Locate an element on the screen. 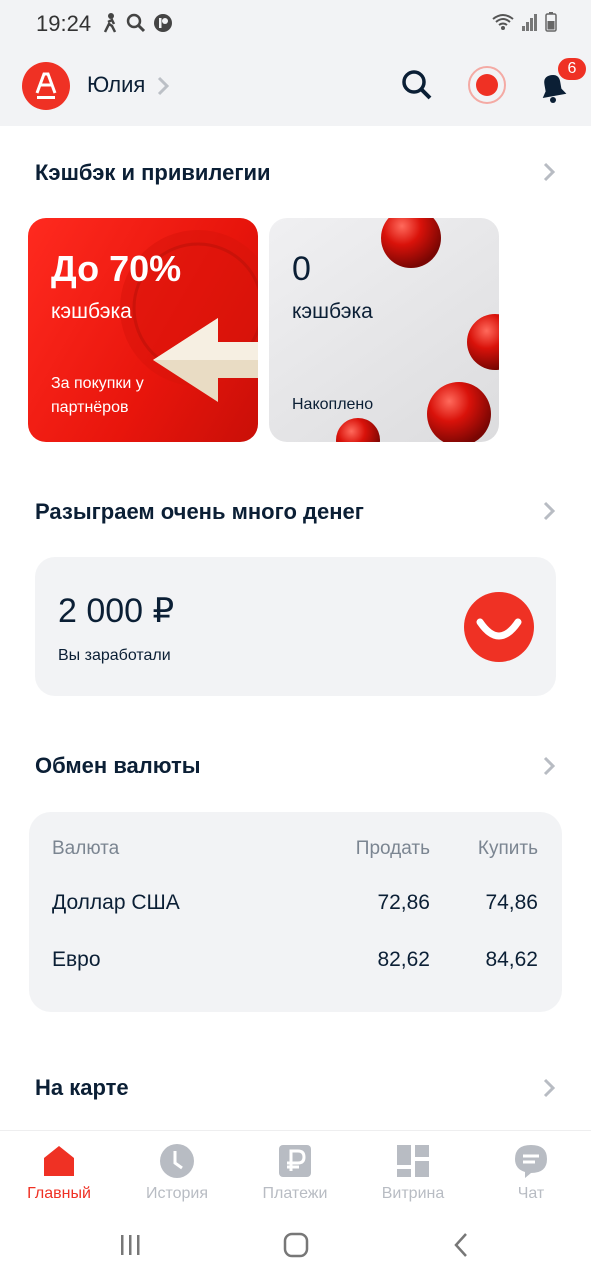 This screenshot has width=591, height=1280. currency-sell-rate: 72,86 is located at coordinates (403, 902).